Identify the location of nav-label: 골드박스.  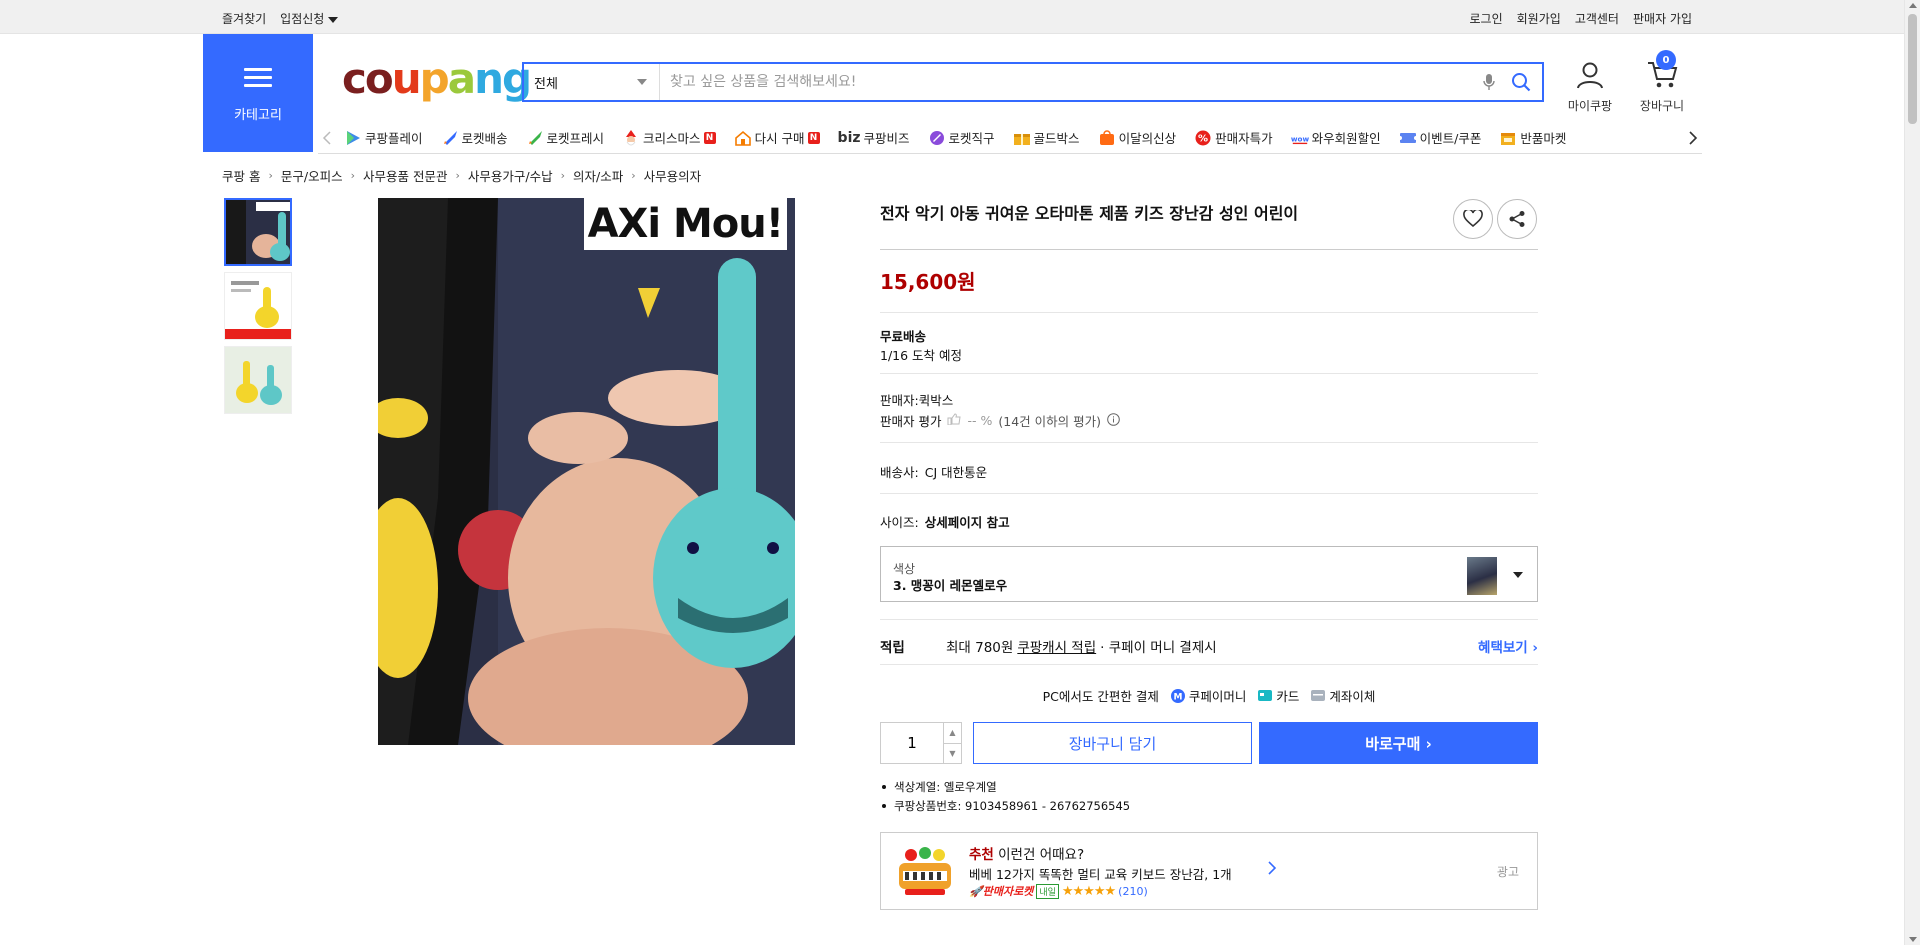
(1056, 138).